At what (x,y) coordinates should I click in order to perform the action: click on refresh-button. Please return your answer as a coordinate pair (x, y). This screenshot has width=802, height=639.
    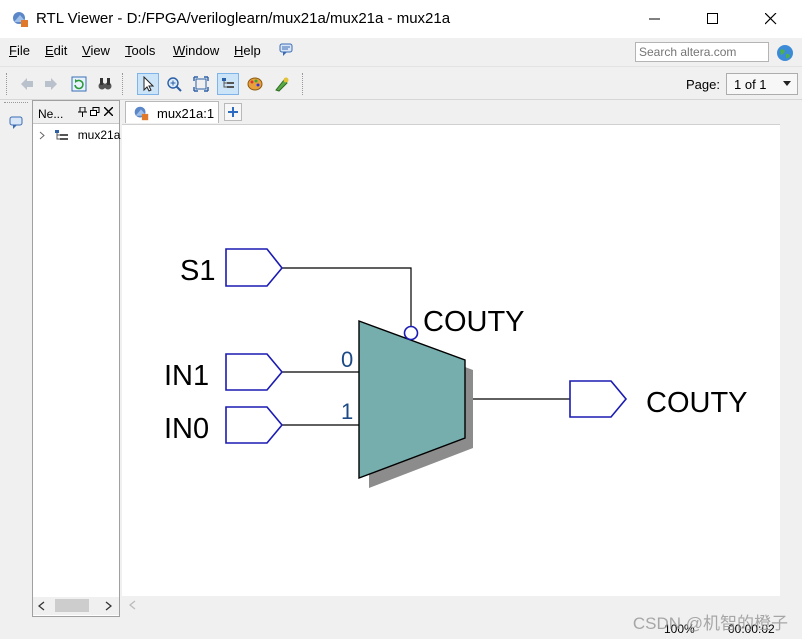
    Looking at the image, I should click on (79, 84).